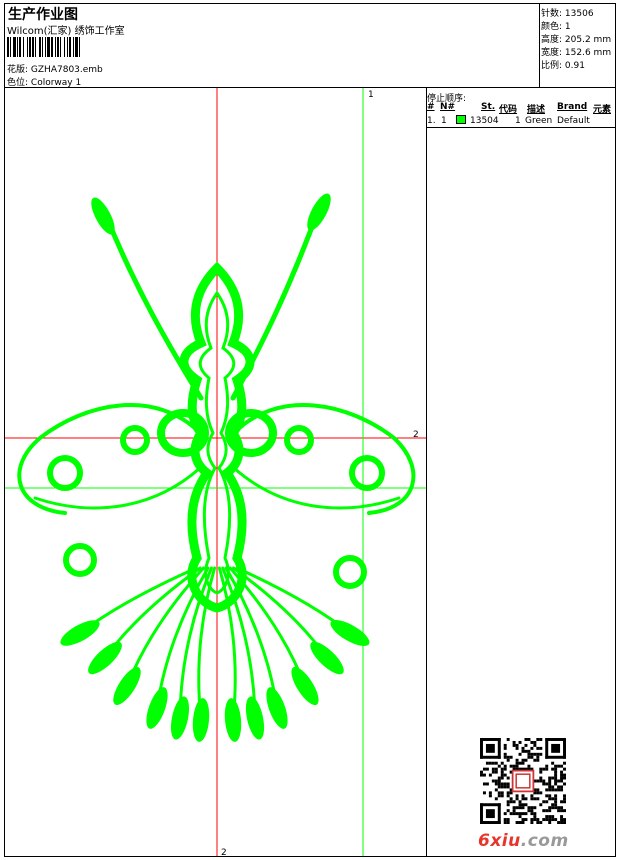 The image size is (620, 860). I want to click on stat-width-label: 宽度:, so click(552, 53).